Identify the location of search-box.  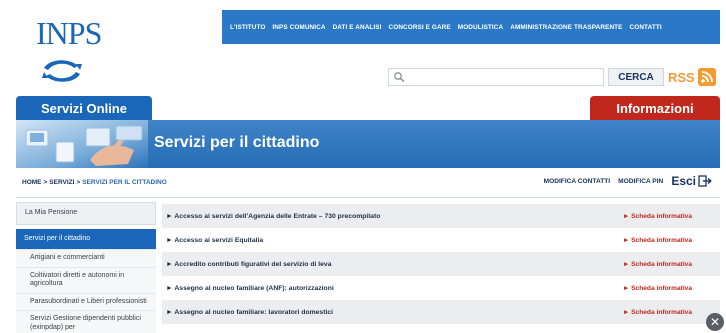
(496, 77).